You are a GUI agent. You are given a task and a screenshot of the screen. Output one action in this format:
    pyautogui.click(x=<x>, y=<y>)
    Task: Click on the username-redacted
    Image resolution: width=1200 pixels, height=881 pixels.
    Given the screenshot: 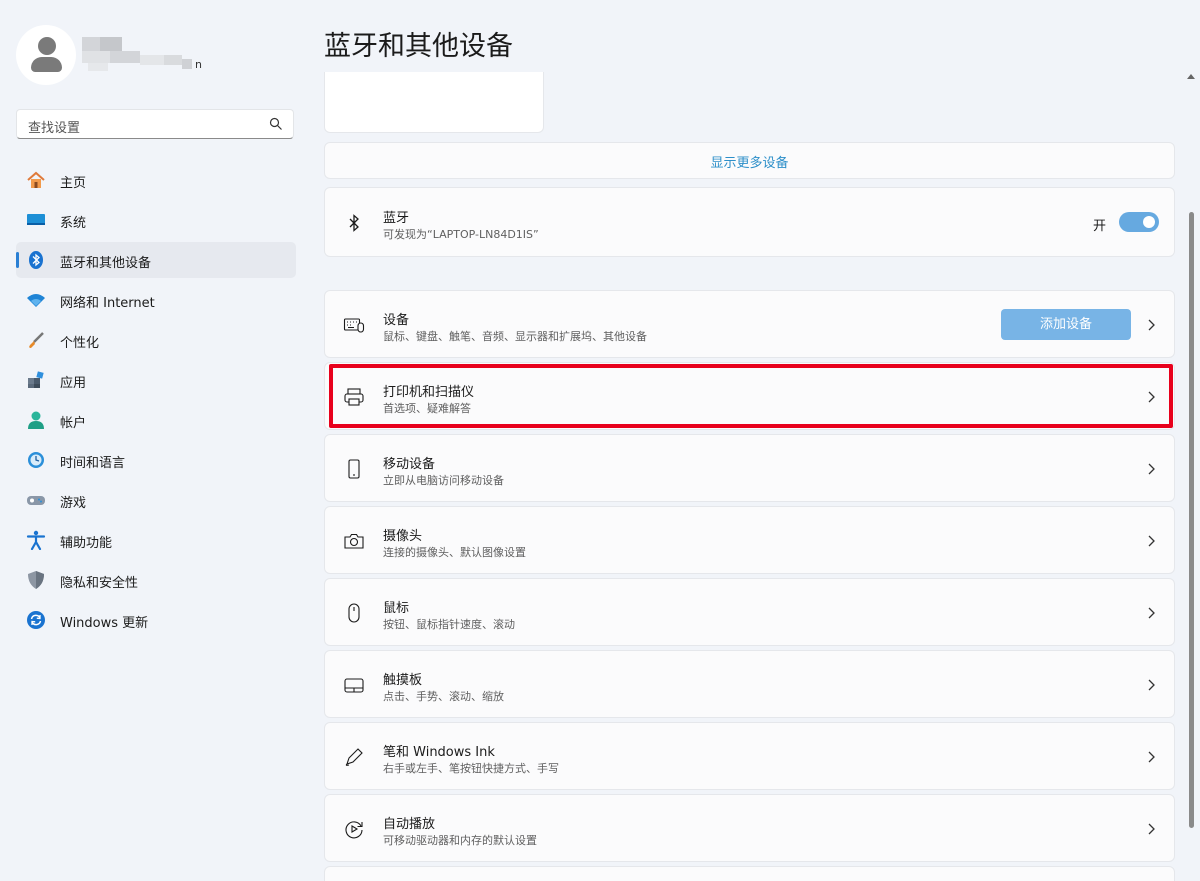 What is the action you would take?
    pyautogui.click(x=142, y=55)
    